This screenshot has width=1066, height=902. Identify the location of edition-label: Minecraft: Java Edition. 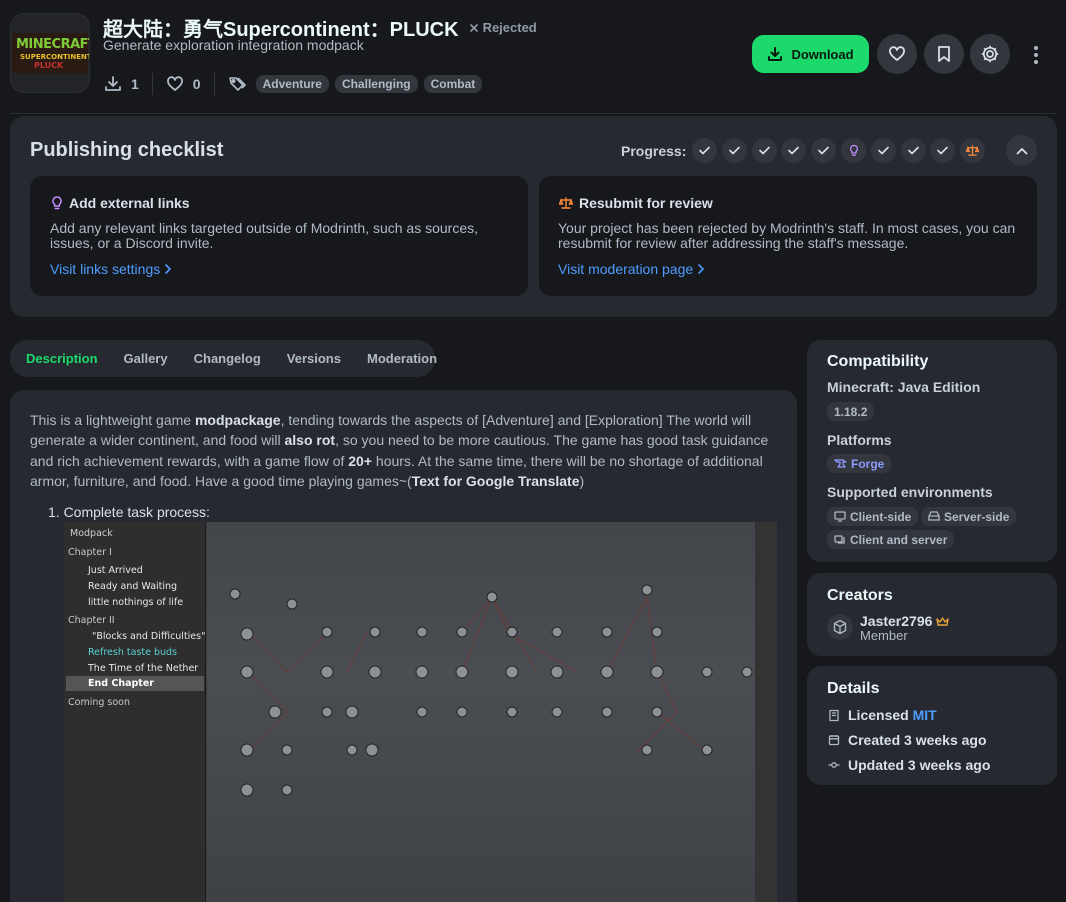
(904, 387).